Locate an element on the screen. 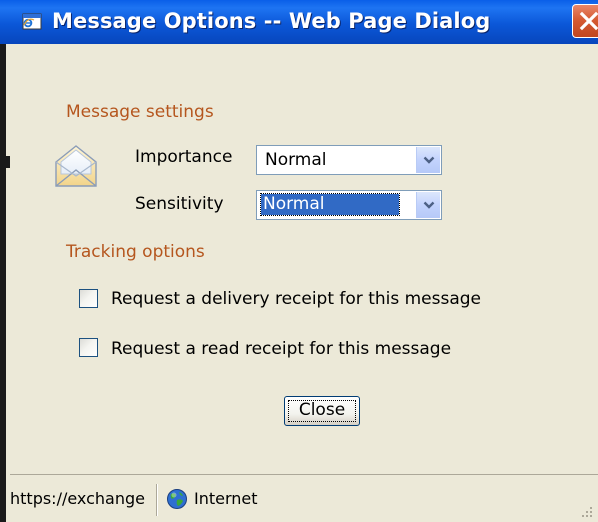 Image resolution: width=598 pixels, height=522 pixels. window-close-button is located at coordinates (585, 21).